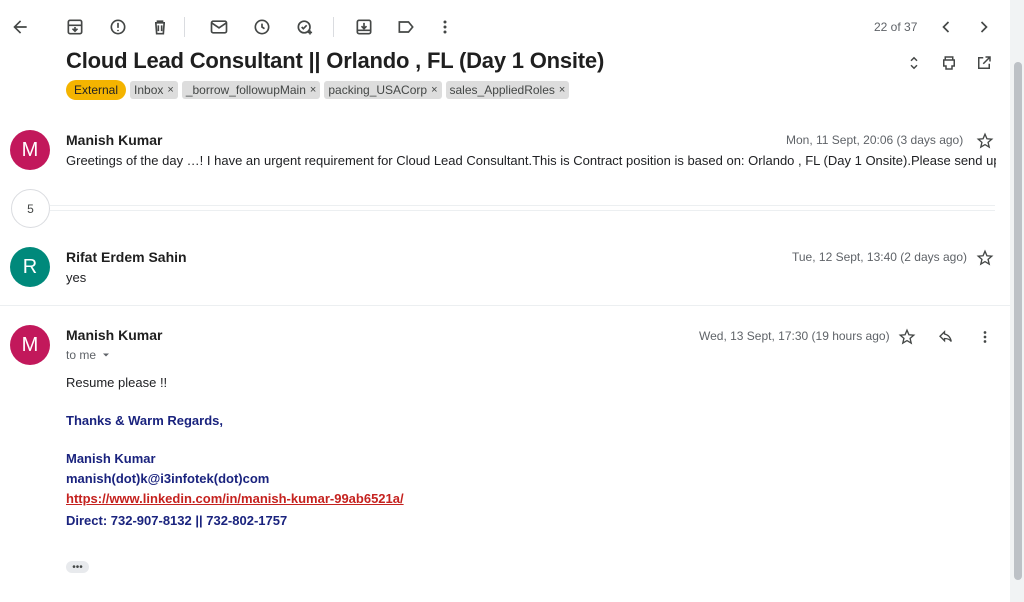 This screenshot has width=1024, height=602. What do you see at coordinates (177, 520) in the screenshot?
I see `signature-phone: Direct: 732-907-8132 || 732-802-1757` at bounding box center [177, 520].